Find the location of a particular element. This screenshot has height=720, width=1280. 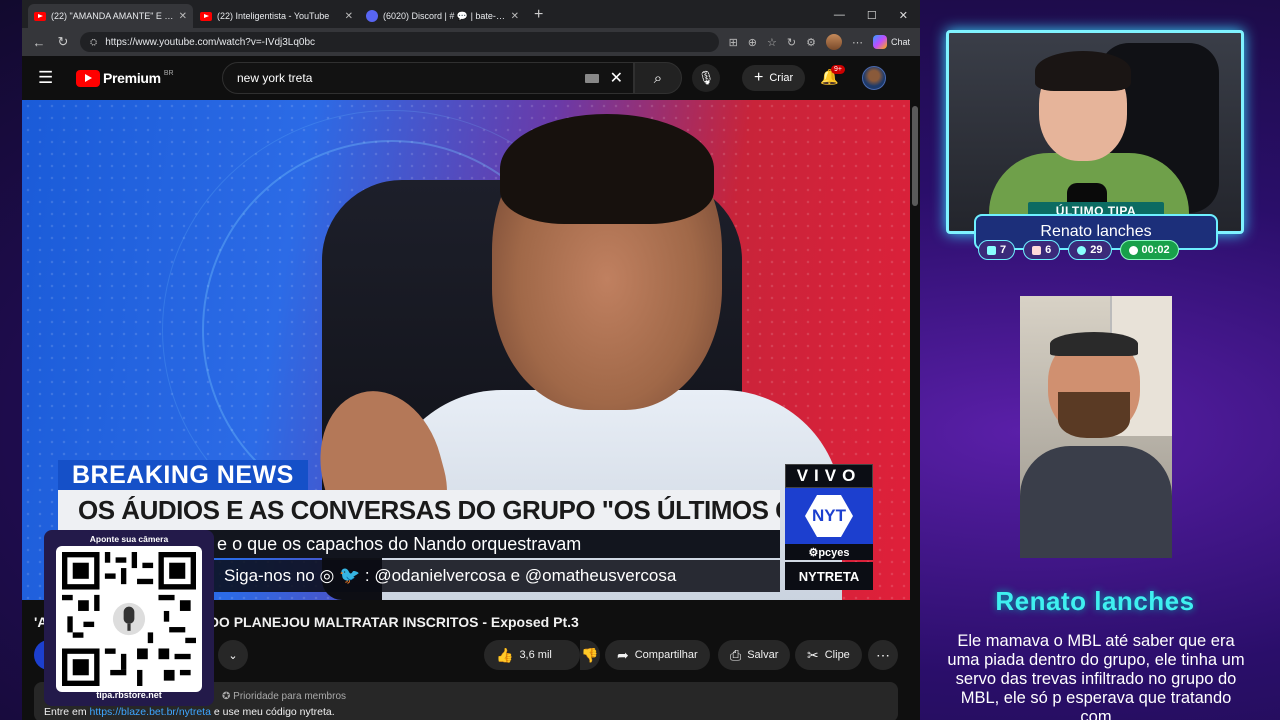

search-input: new york treta ✕ is located at coordinates (428, 78).